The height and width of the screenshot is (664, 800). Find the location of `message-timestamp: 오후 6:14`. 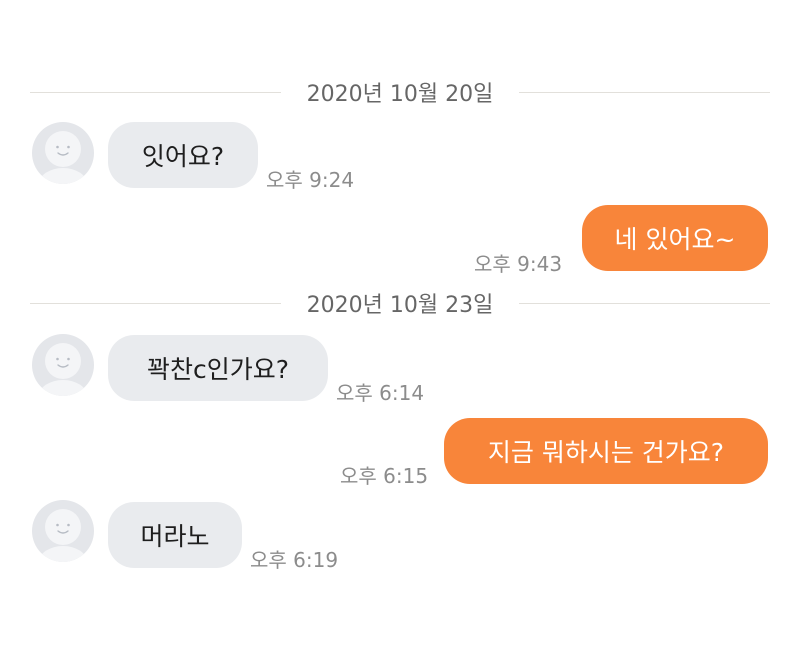

message-timestamp: 오후 6:14 is located at coordinates (380, 393).